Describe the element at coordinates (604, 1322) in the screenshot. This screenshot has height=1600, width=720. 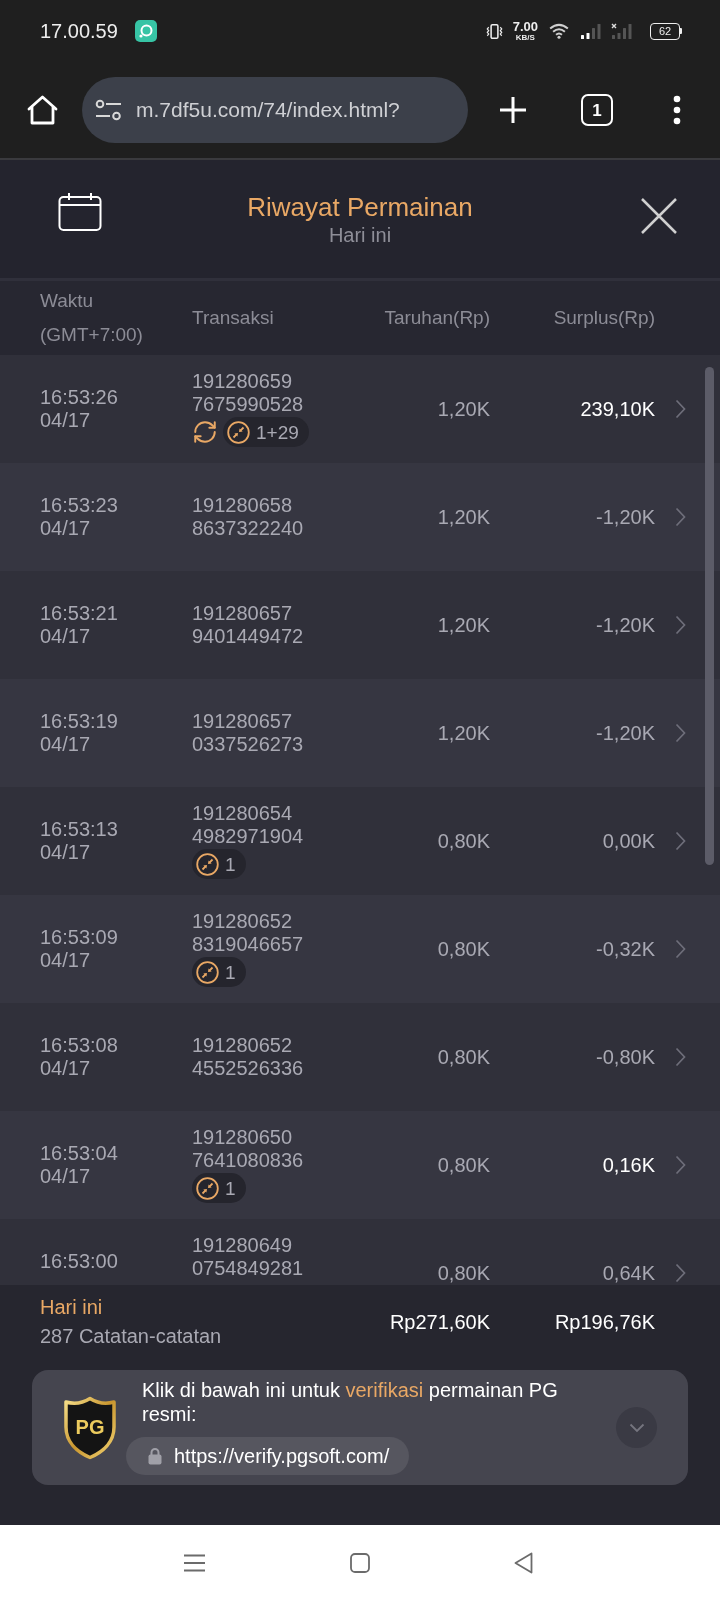
I see `total-surplus: Rp196,76K` at that location.